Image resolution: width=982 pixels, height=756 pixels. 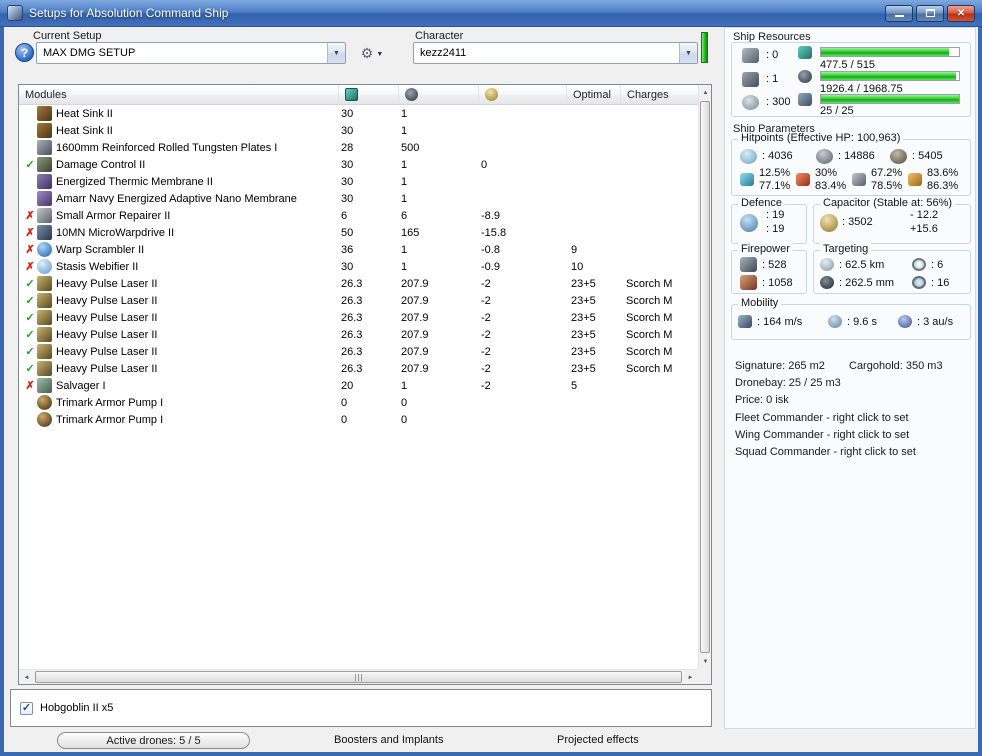 I want to click on scroll-right-button, so click(x=690, y=677).